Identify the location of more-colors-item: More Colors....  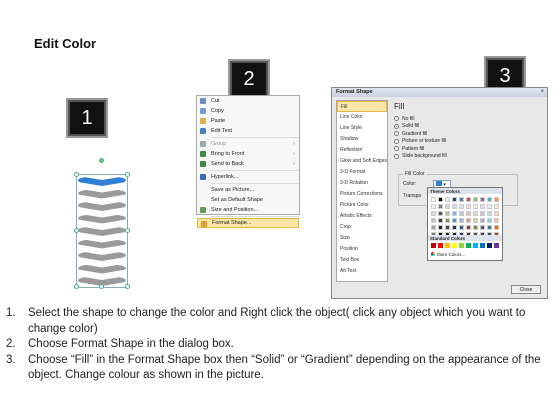
(448, 254).